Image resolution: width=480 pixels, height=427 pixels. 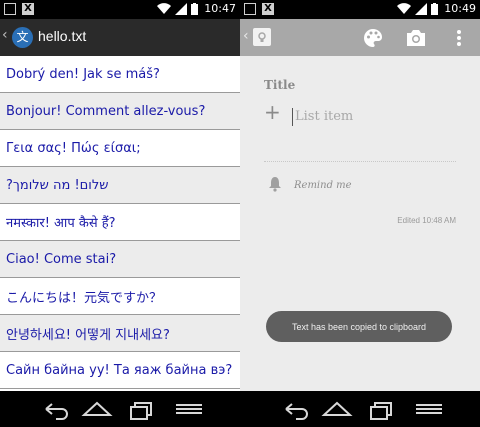 I want to click on plus-icon: +, so click(x=272, y=112).